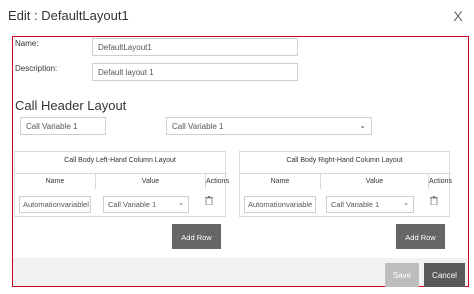 The width and height of the screenshot is (474, 294). Describe the element at coordinates (420, 236) in the screenshot. I see `right-add-row-button: Add Row` at that location.